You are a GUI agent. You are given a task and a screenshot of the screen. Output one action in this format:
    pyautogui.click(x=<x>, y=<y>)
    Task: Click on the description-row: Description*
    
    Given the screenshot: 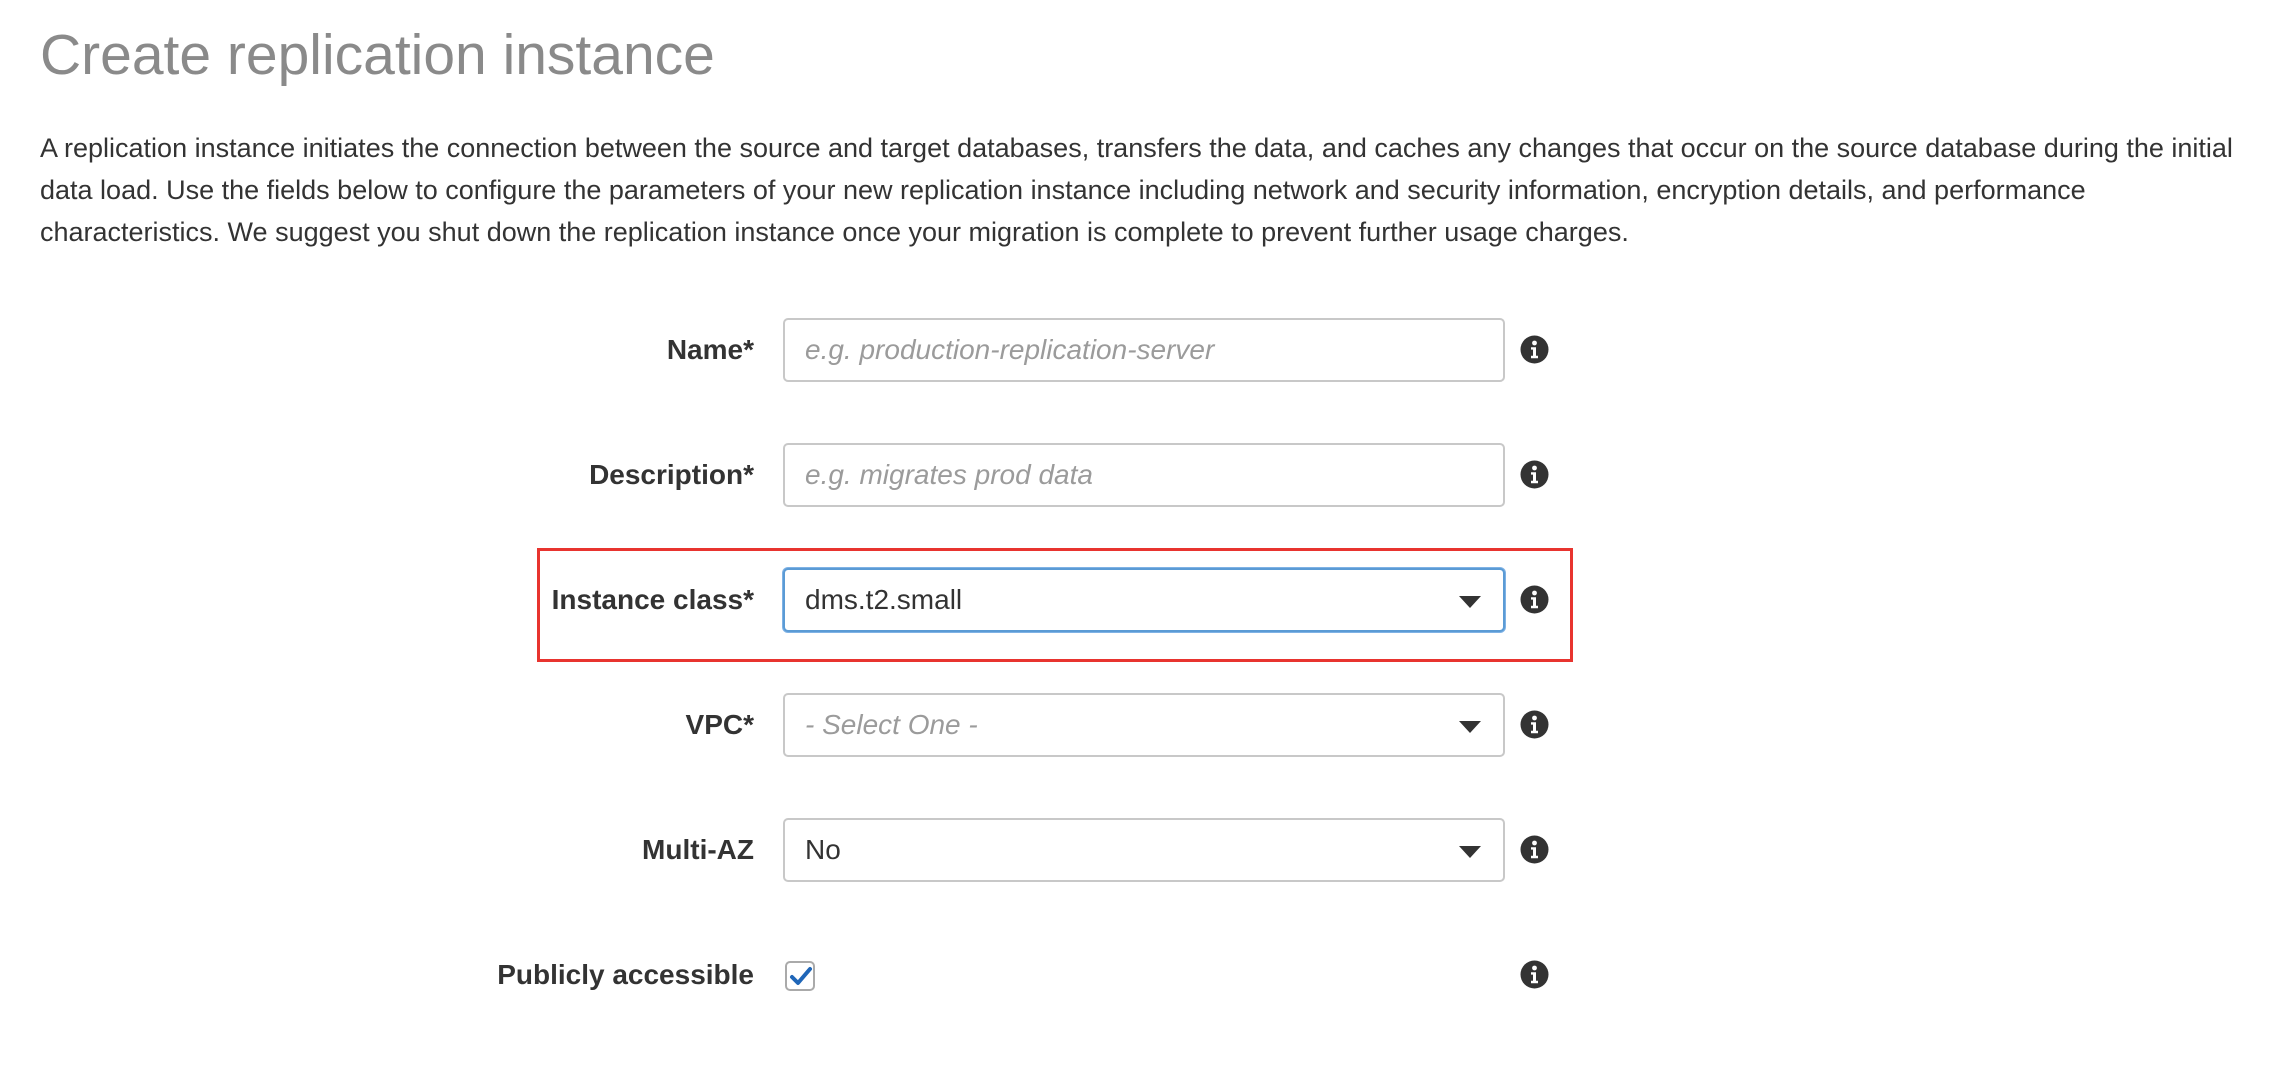 What is the action you would take?
    pyautogui.click(x=1138, y=475)
    